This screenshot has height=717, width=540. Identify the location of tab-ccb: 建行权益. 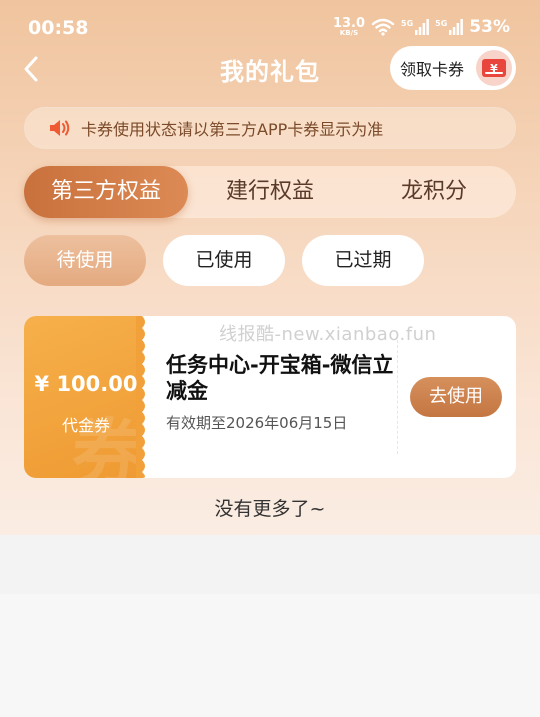
(270, 192).